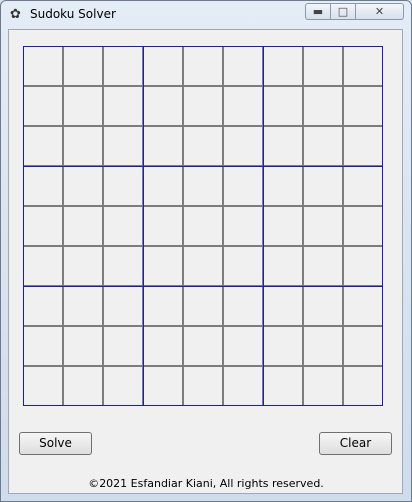 The width and height of the screenshot is (412, 502). I want to click on minimize-icon: ▬, so click(318, 11).